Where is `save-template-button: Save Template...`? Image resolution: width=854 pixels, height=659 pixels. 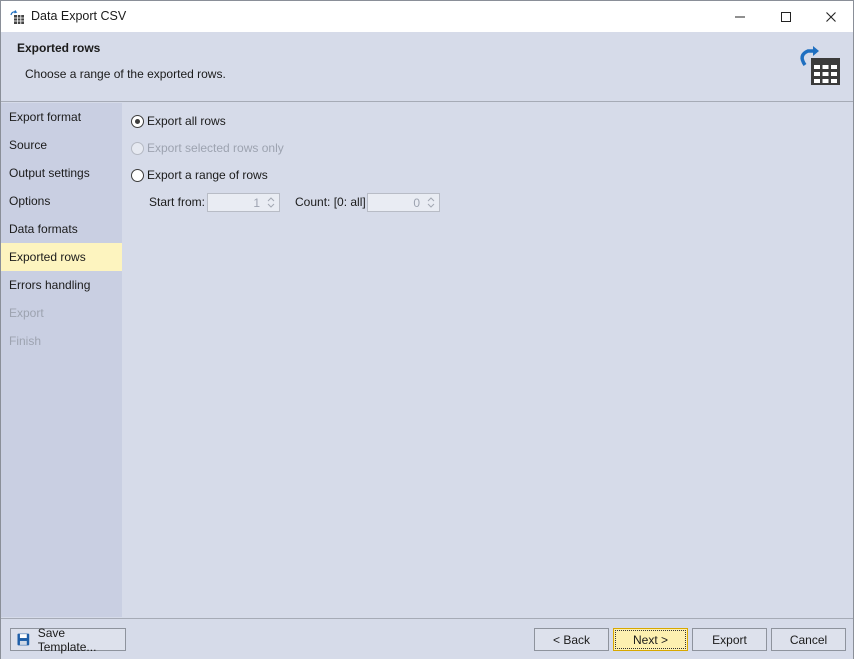
save-template-button: Save Template... is located at coordinates (68, 639).